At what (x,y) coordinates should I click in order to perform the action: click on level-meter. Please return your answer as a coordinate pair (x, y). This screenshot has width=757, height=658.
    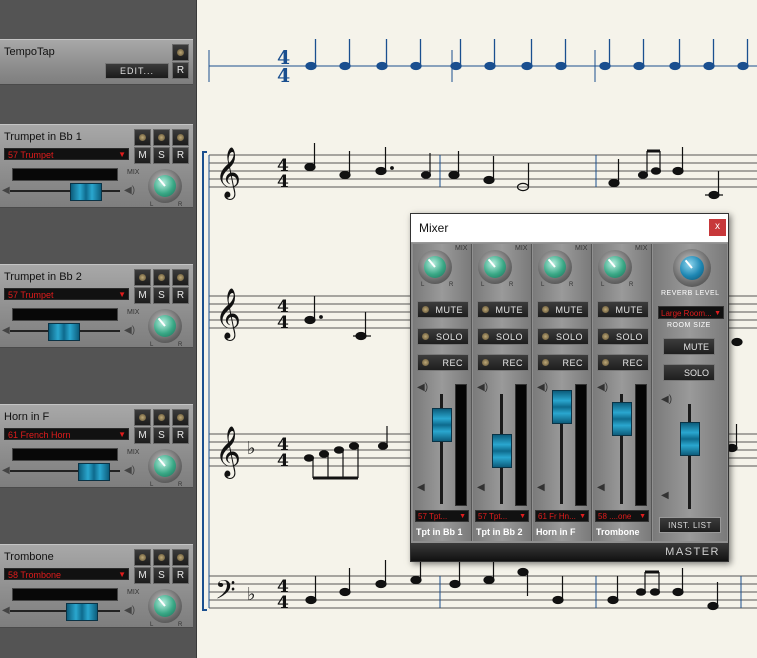
    Looking at the image, I should click on (581, 445).